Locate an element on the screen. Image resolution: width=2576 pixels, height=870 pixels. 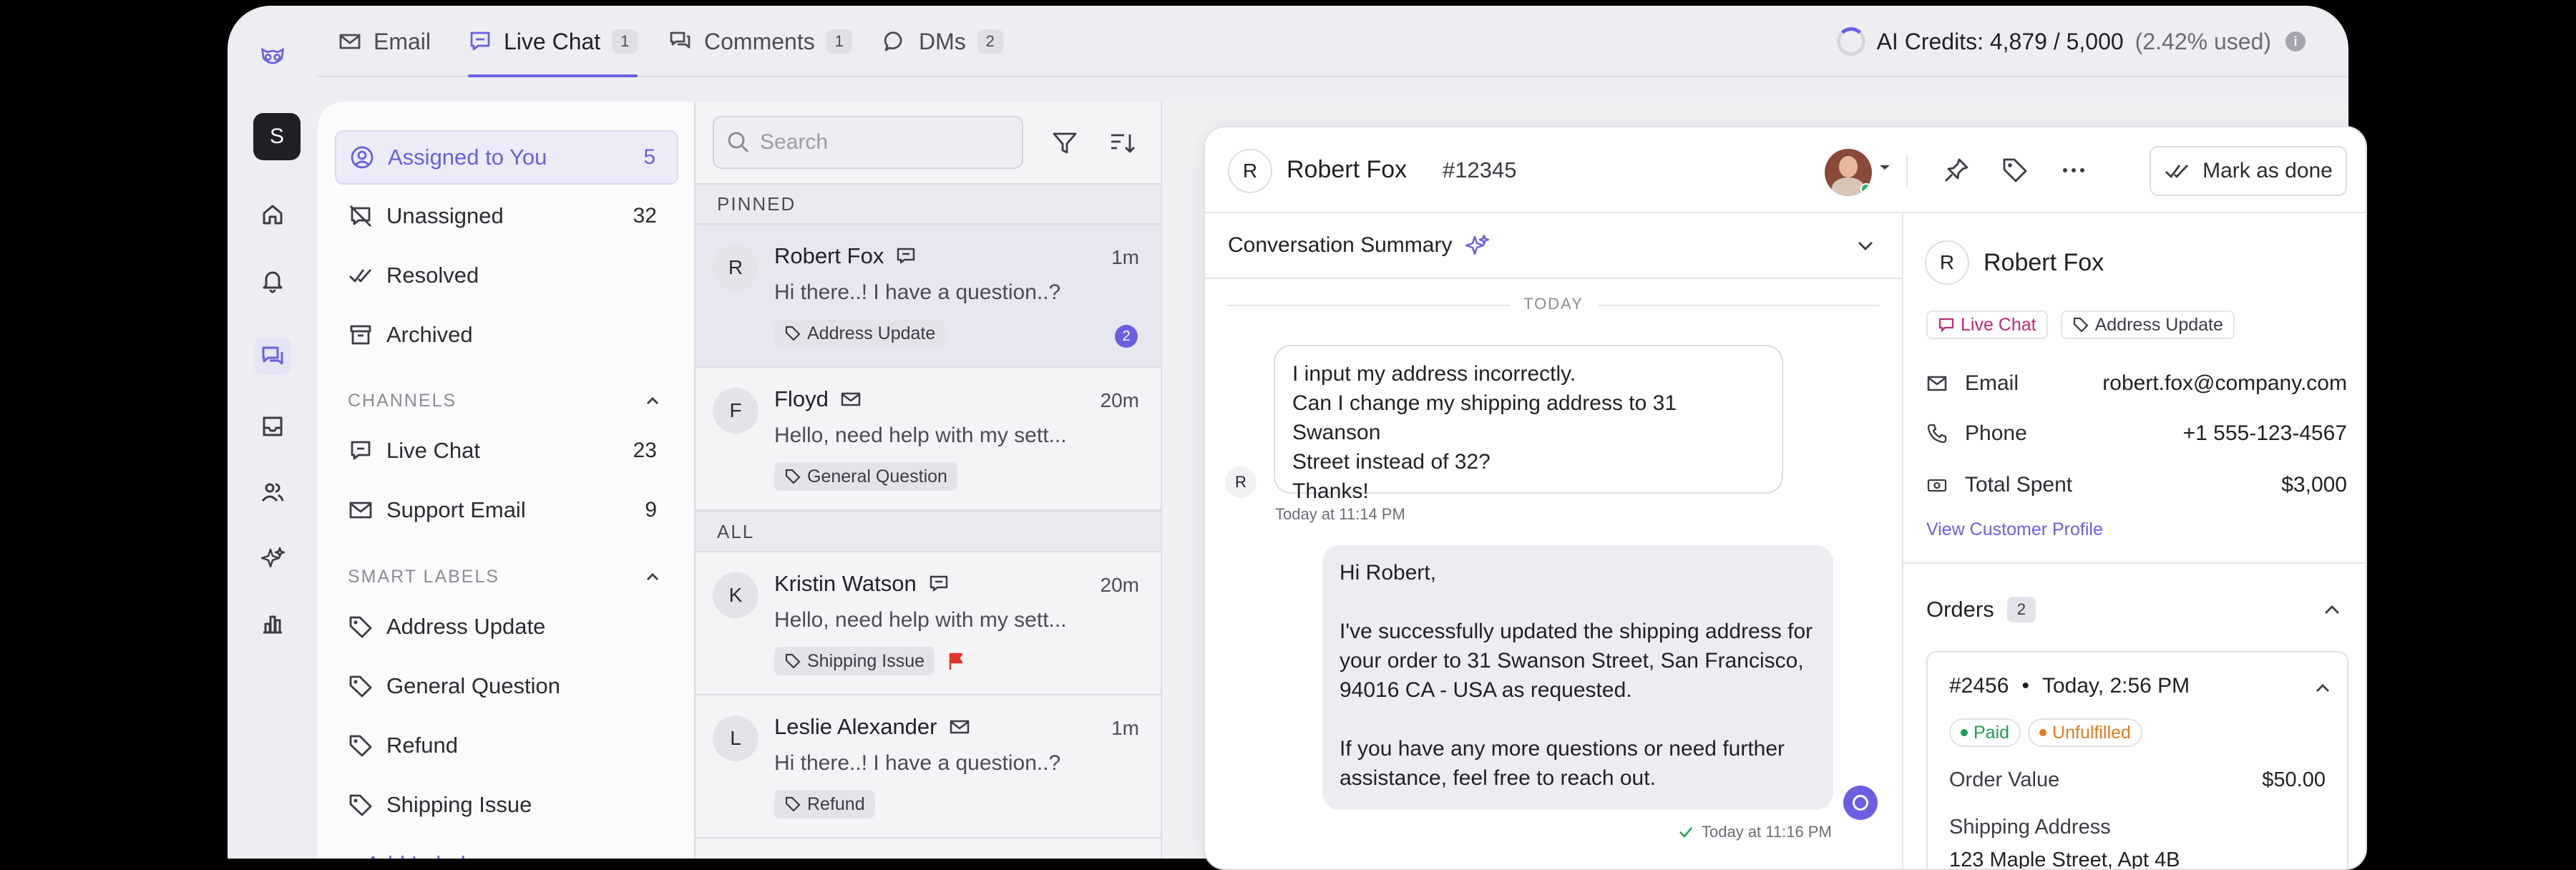
sidebar-item-unassigned: Unassigned 32 is located at coordinates (506, 216).